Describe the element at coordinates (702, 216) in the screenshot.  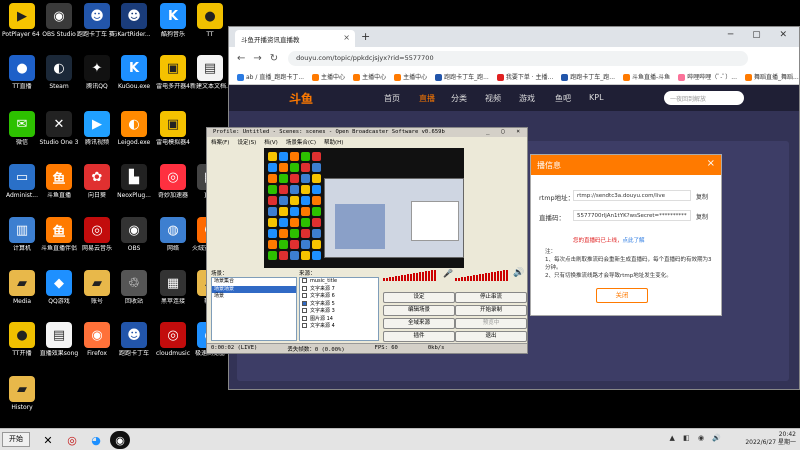
I see `copy-key-button: 复制` at that location.